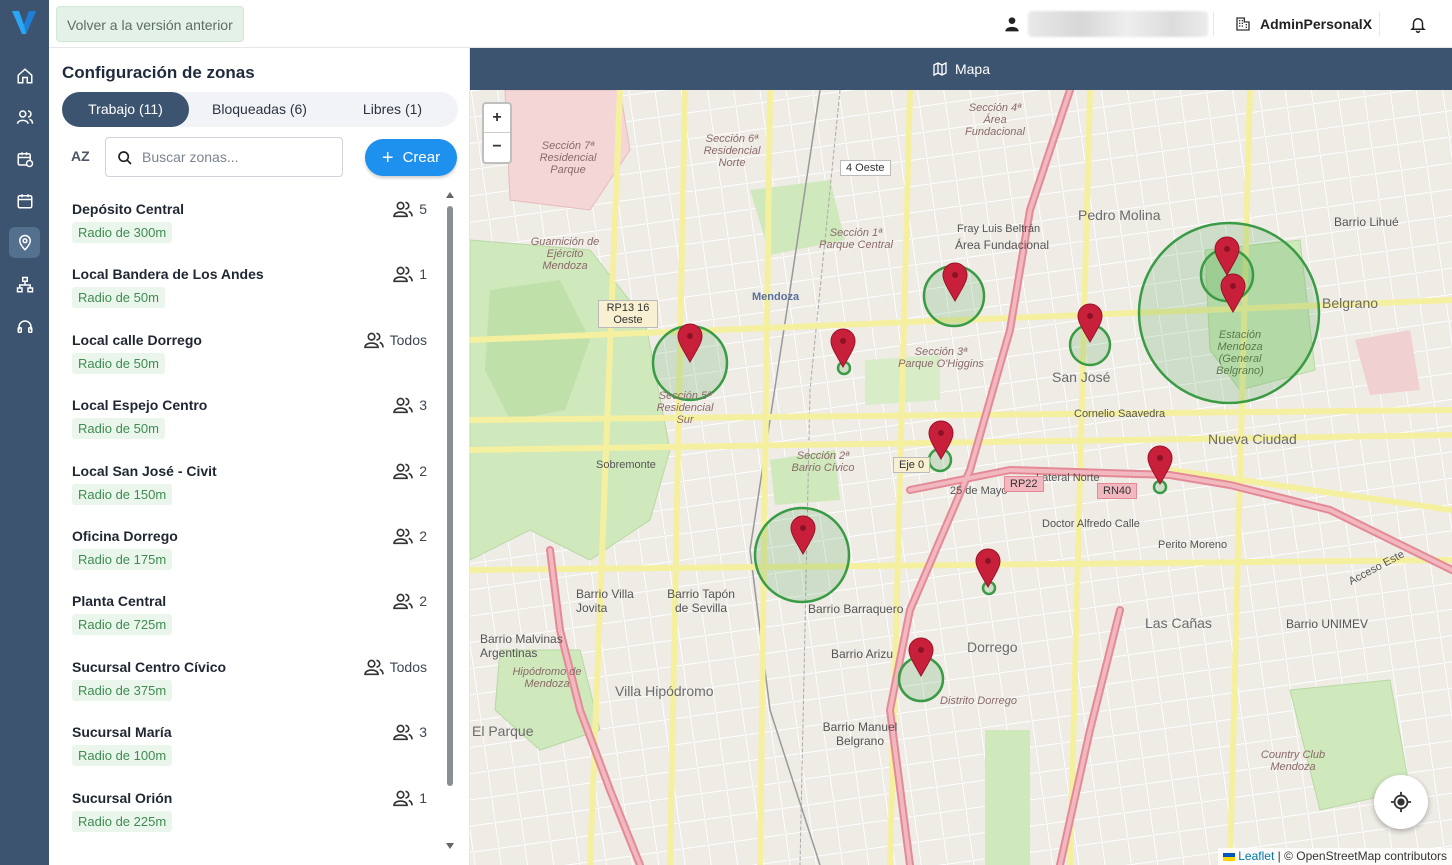 This screenshot has height=865, width=1452. What do you see at coordinates (144, 471) in the screenshot?
I see `zone-name: Local San José - Civit` at bounding box center [144, 471].